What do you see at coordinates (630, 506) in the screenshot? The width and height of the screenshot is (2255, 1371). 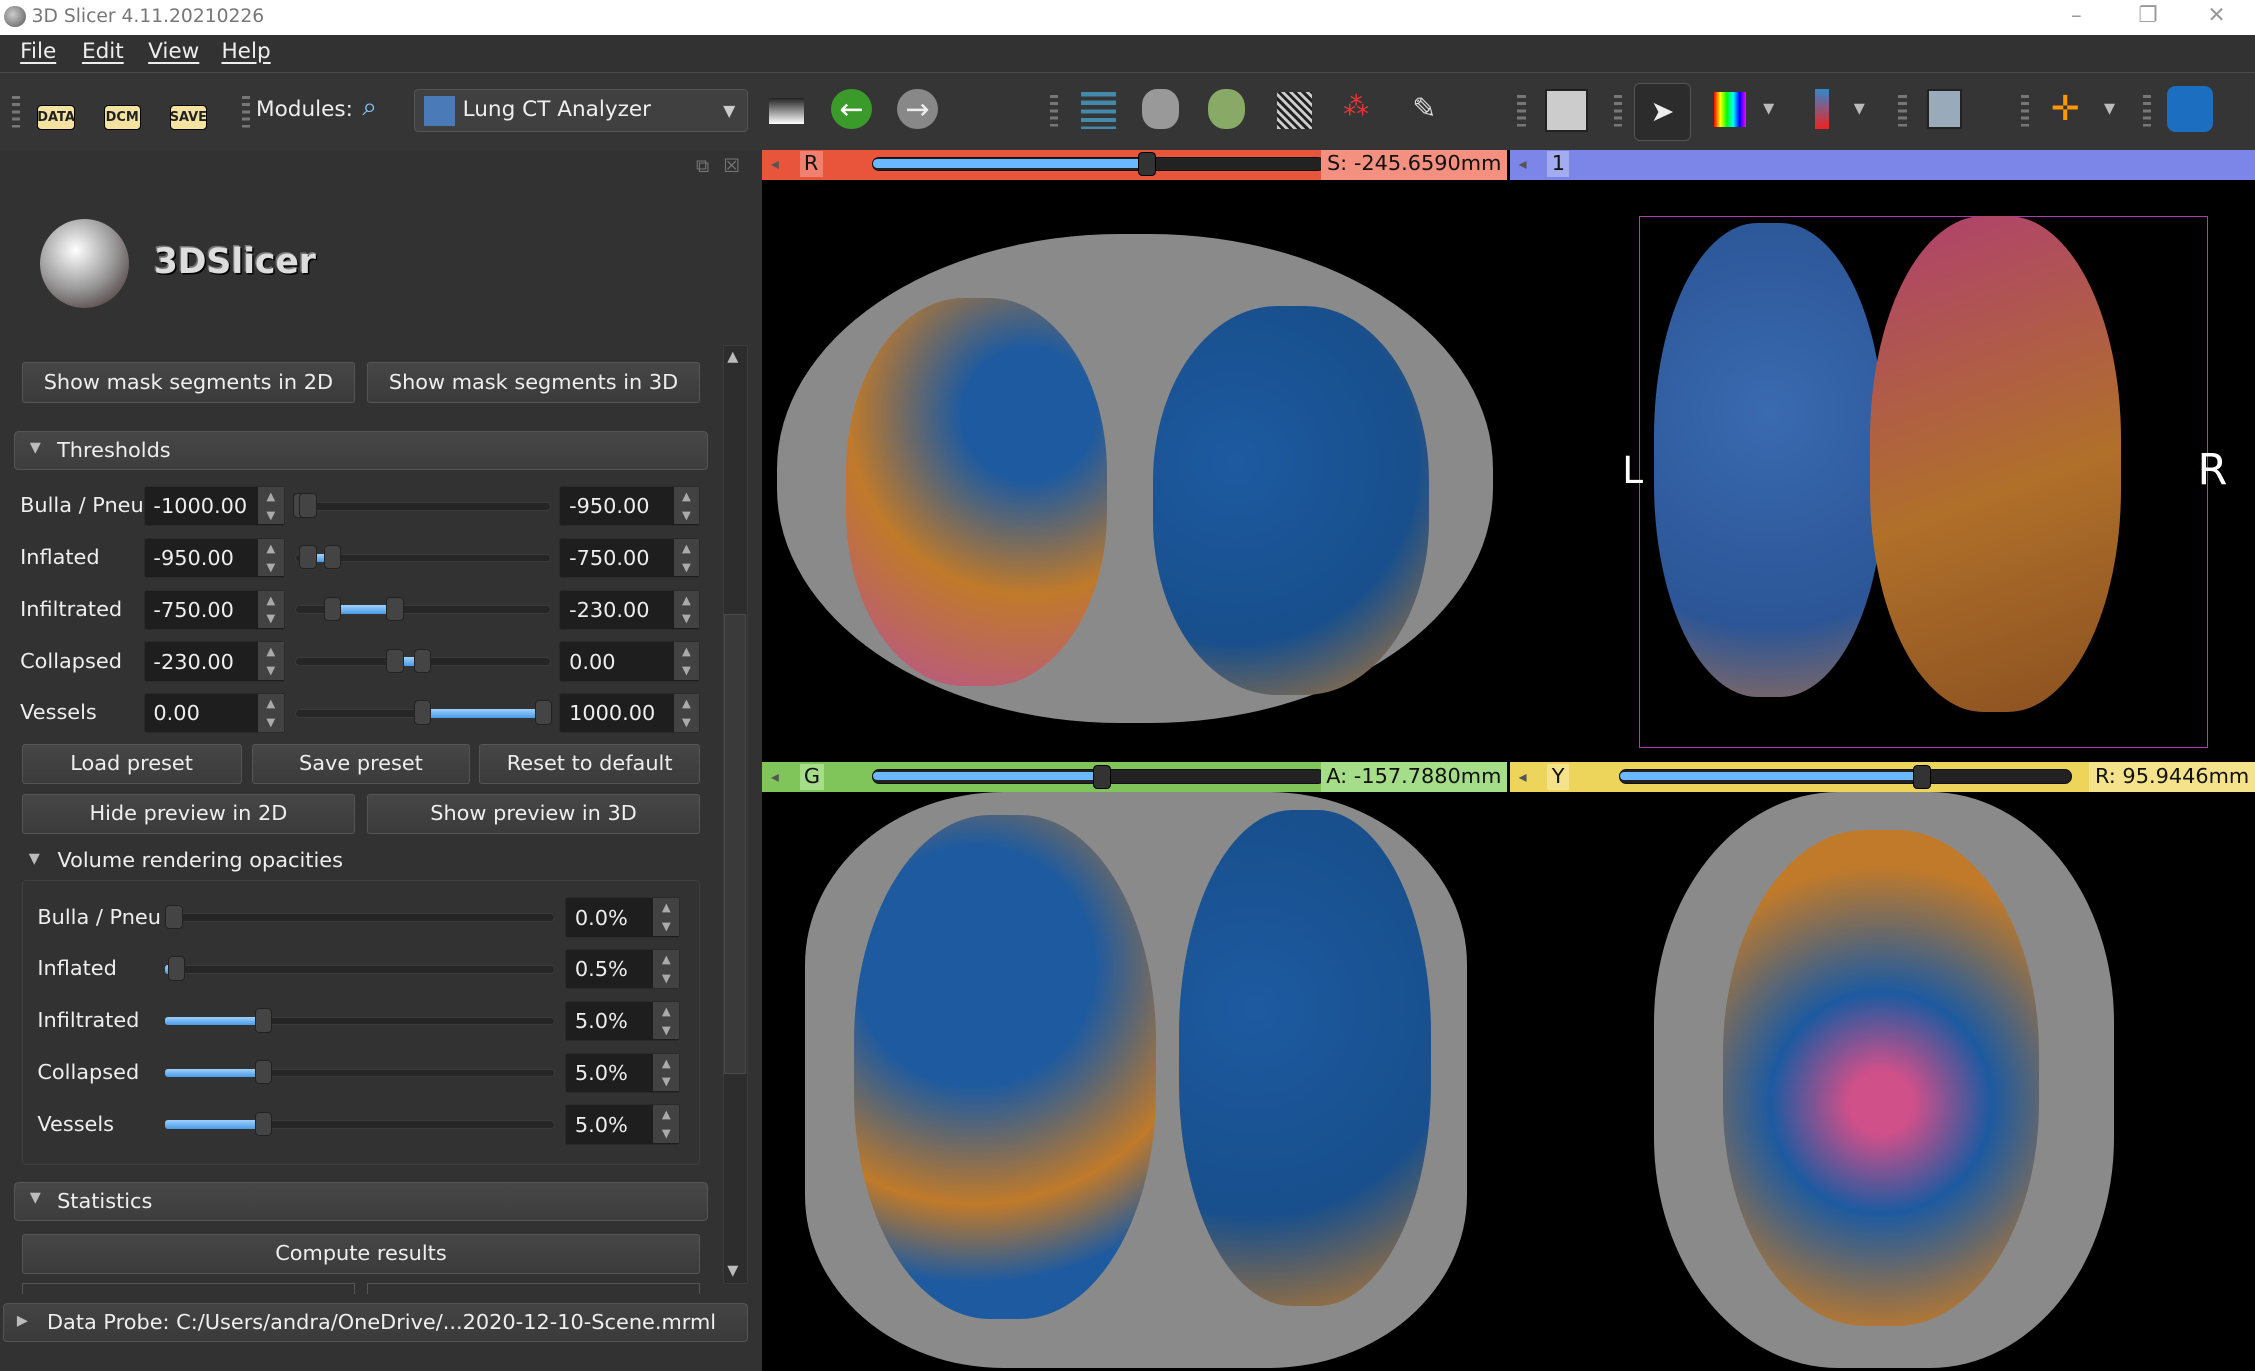 I see `threshold-max-spinbox: -950.00 ▲ ▼` at bounding box center [630, 506].